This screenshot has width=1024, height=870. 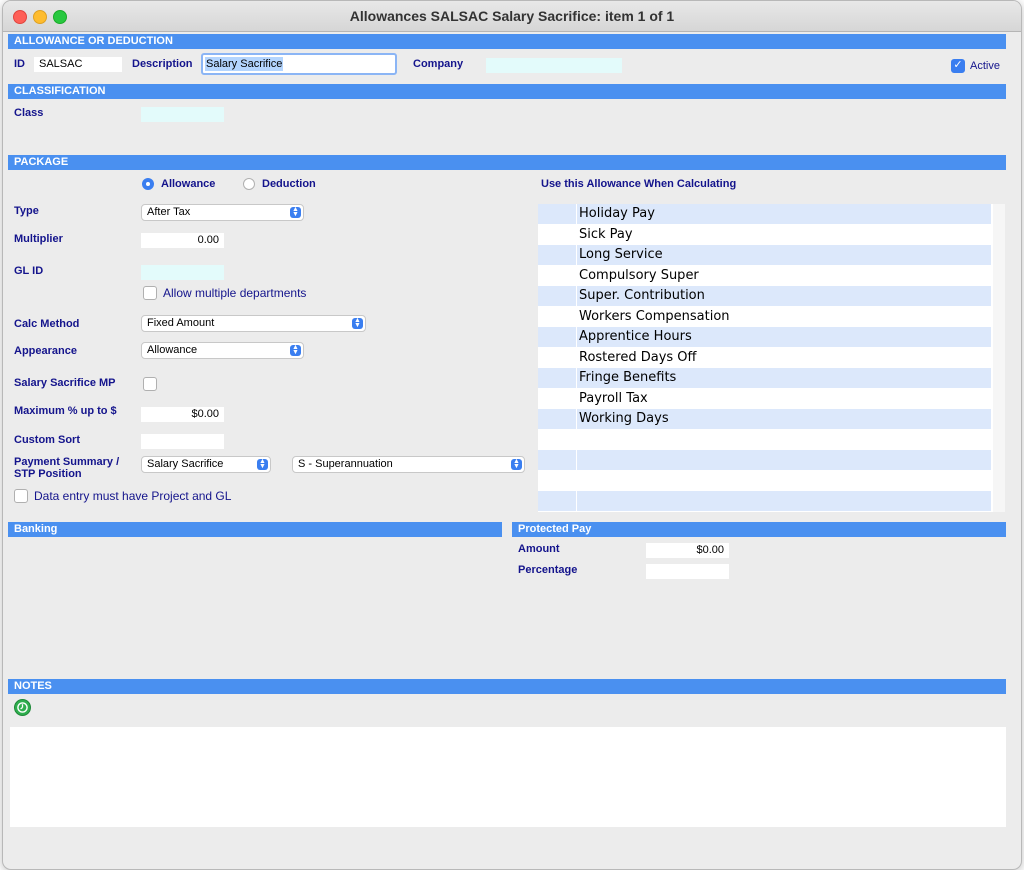 I want to click on allow-multi-dept-checkbox, so click(x=150, y=293).